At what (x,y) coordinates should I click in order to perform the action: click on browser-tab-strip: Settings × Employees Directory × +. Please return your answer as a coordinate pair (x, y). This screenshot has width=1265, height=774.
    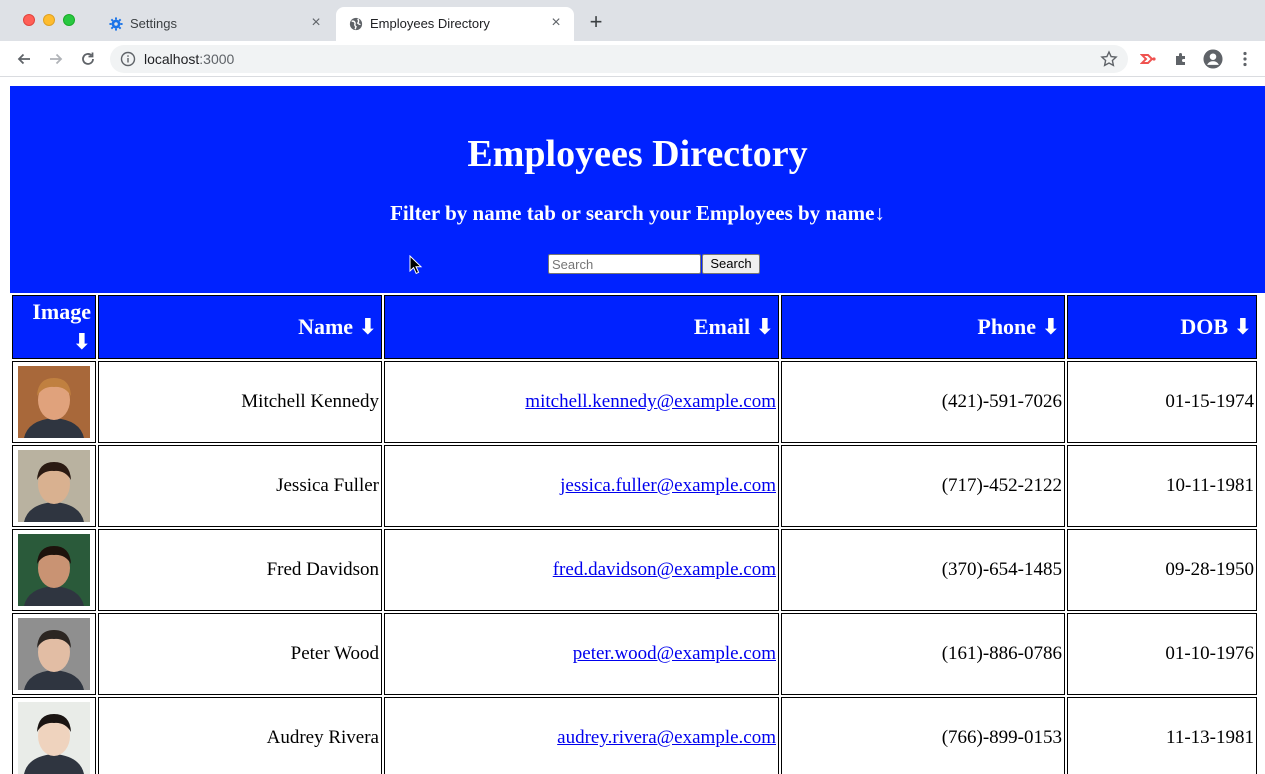
    Looking at the image, I should click on (632, 20).